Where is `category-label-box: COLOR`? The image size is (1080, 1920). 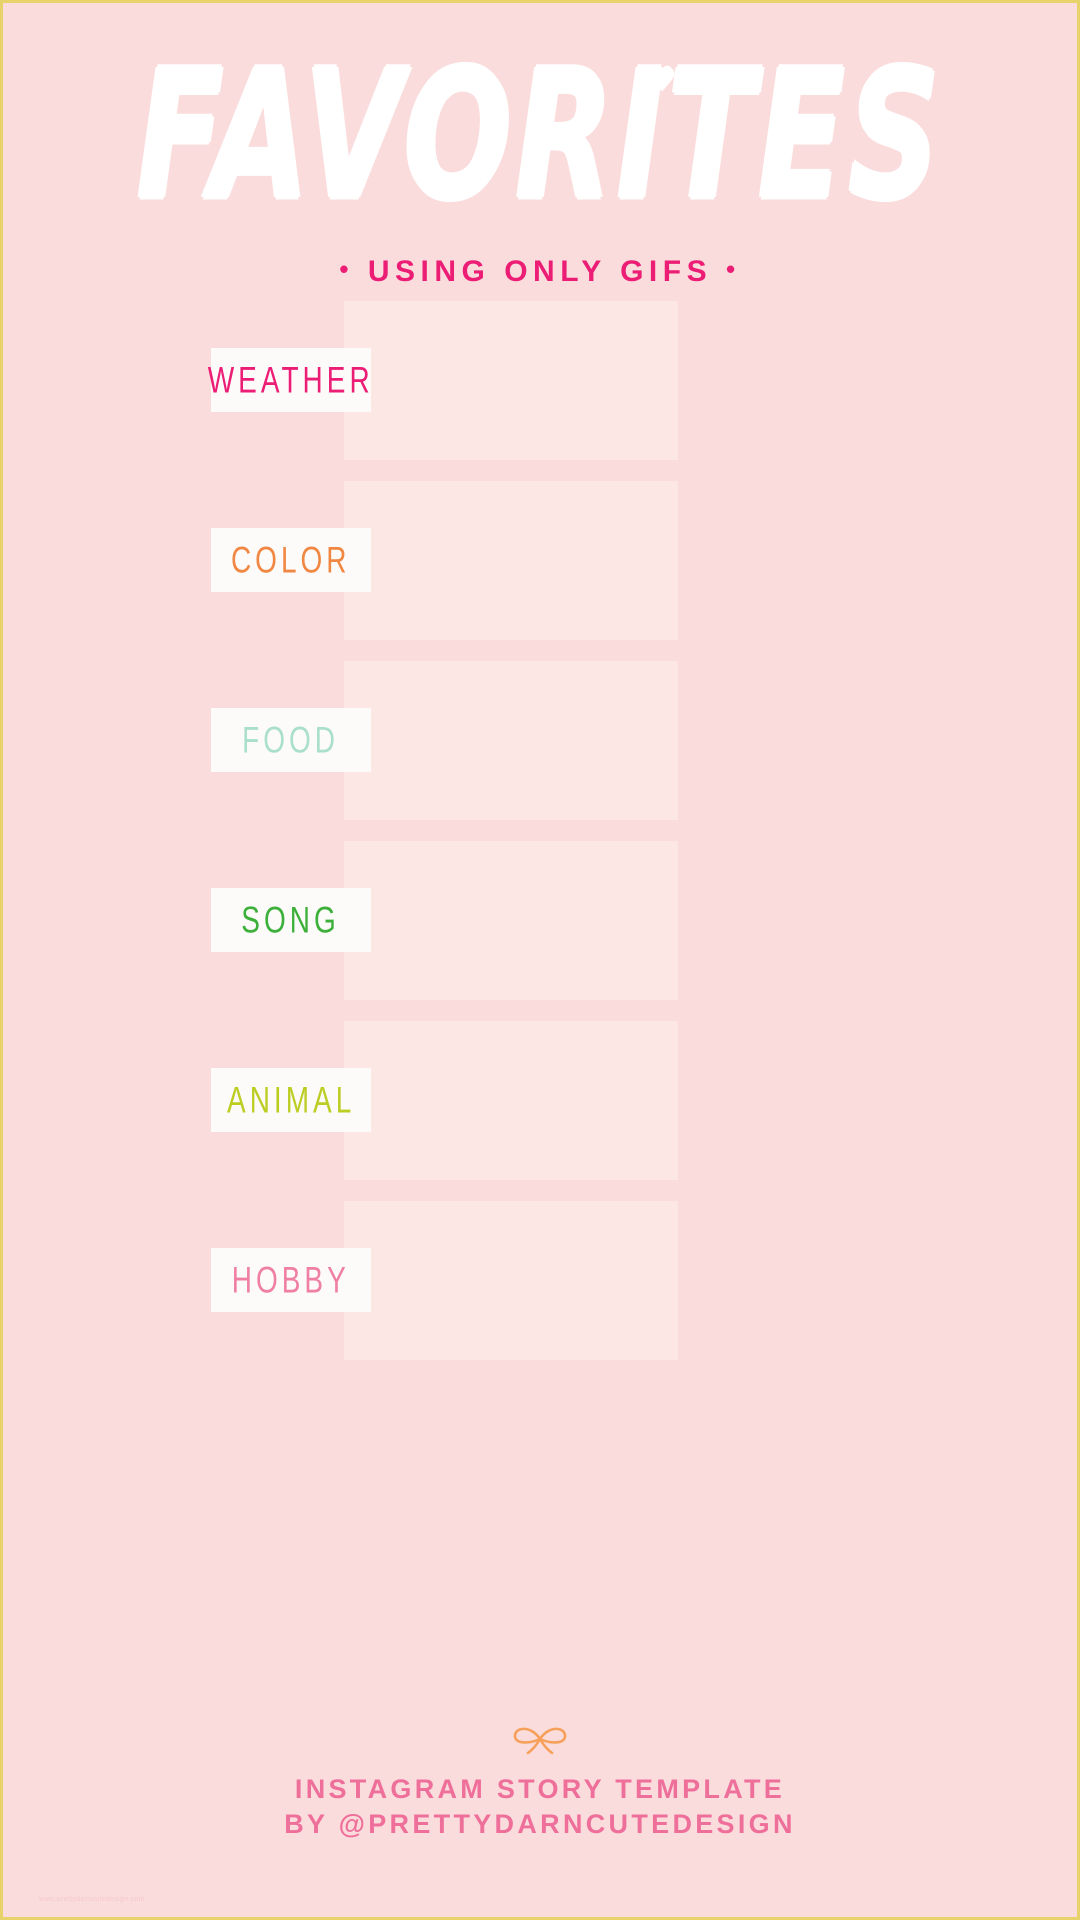
category-label-box: COLOR is located at coordinates (291, 560).